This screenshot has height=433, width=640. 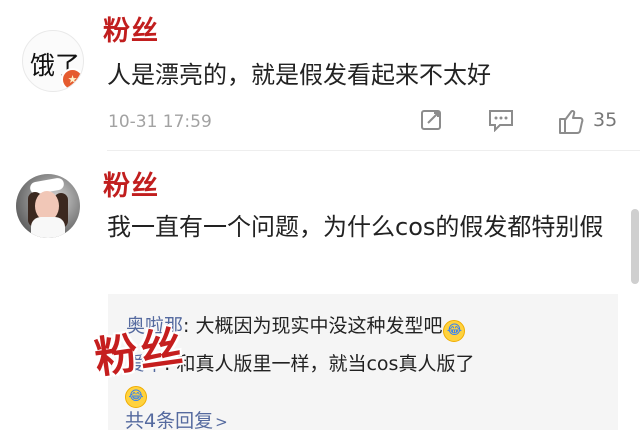 I want to click on reply-text: 和真人版里一样，就当cos真人版了, so click(x=325, y=364).